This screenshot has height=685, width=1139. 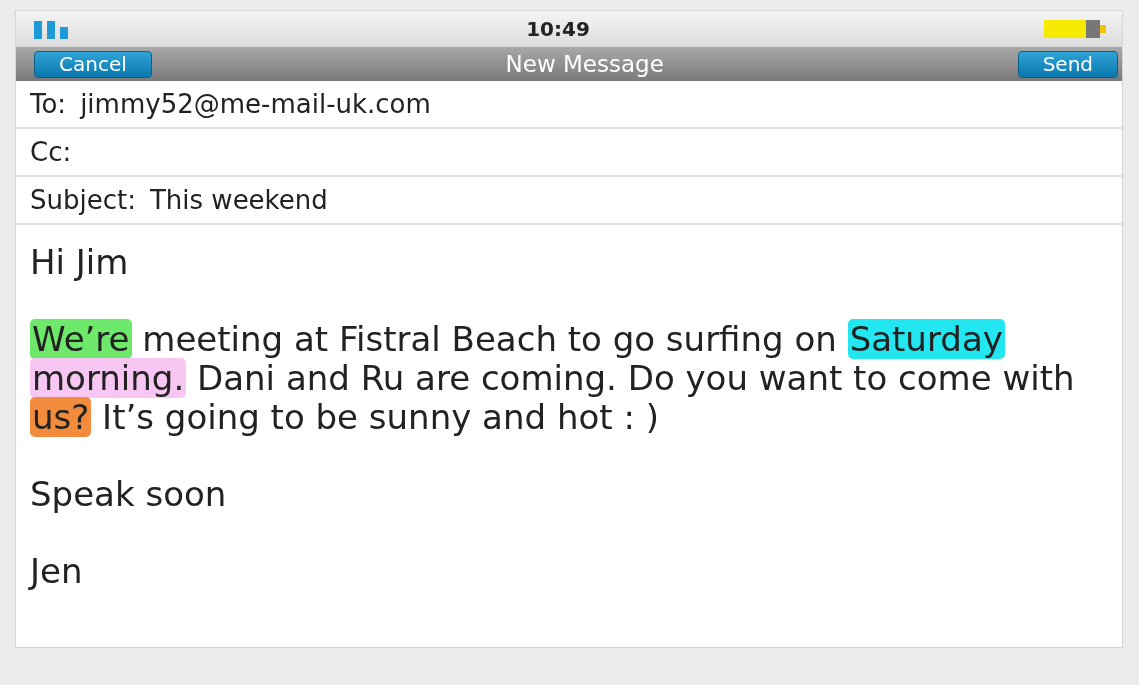 I want to click on send-button: Send, so click(x=1067, y=64).